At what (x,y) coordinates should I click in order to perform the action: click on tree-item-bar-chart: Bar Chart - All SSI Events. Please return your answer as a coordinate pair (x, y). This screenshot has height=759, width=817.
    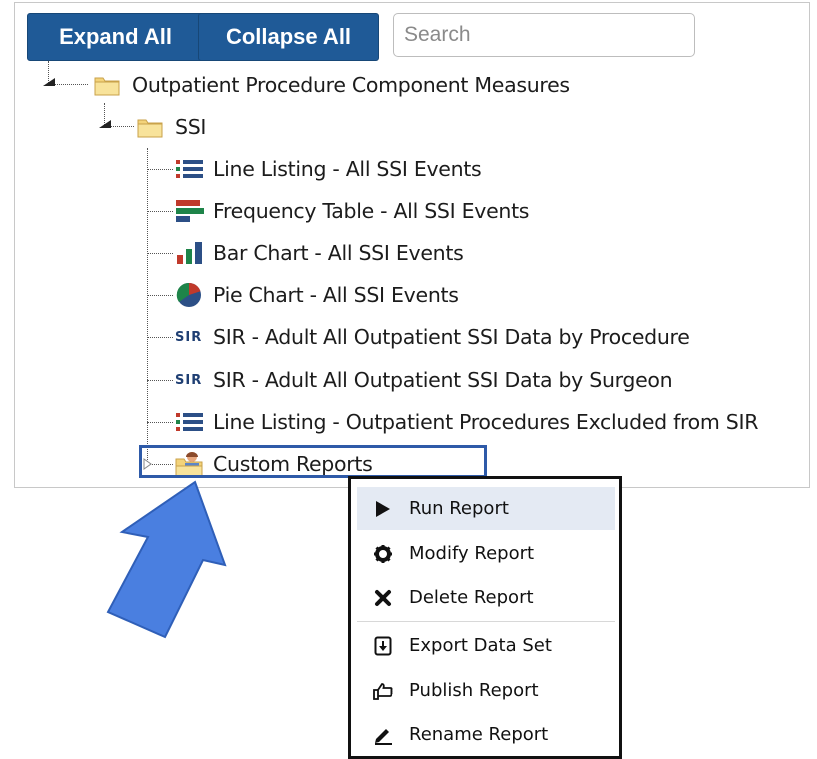
    Looking at the image, I should click on (319, 253).